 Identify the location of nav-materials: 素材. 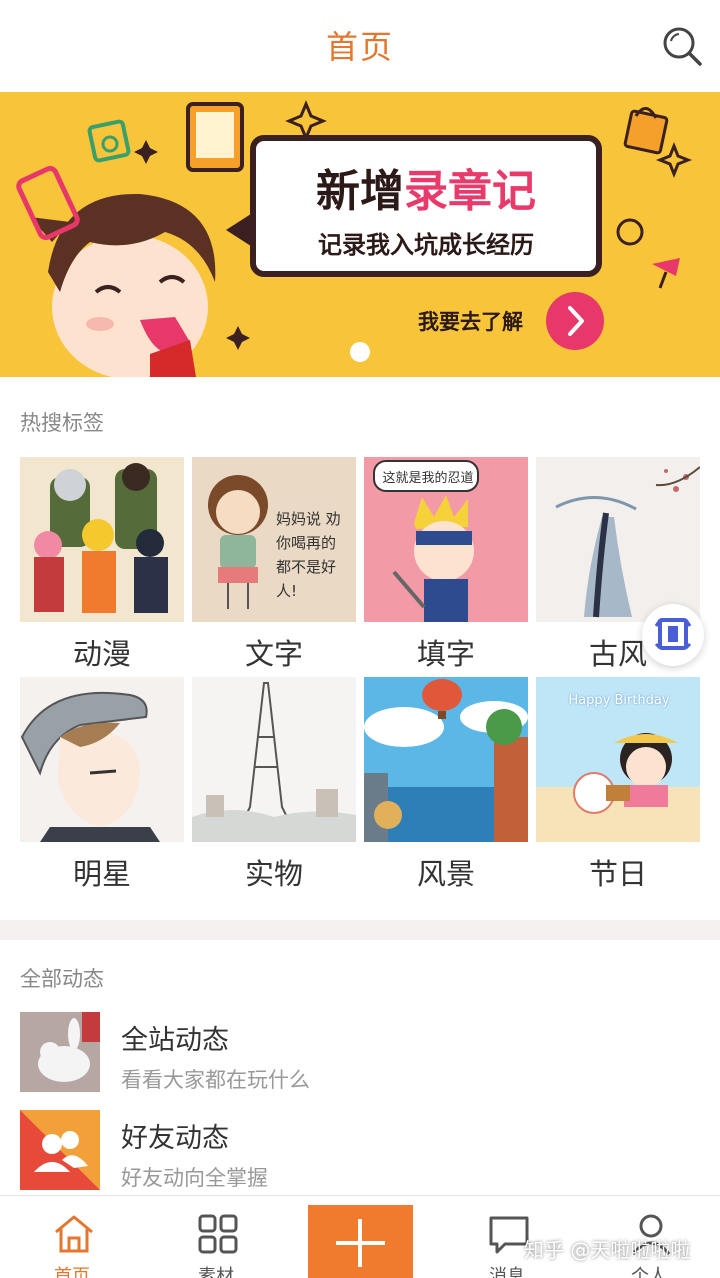
(216, 1237).